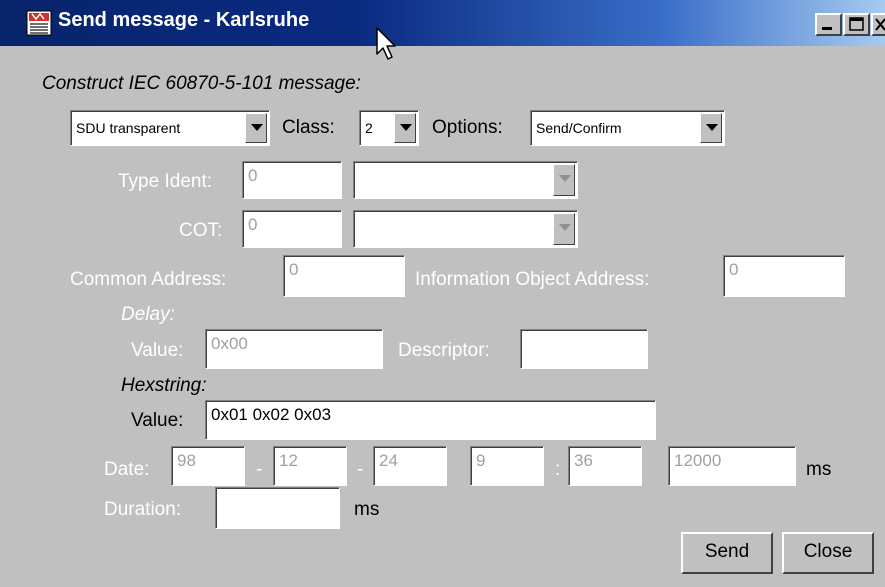 This screenshot has width=885, height=587. Describe the element at coordinates (727, 553) in the screenshot. I see `send-button: Send` at that location.